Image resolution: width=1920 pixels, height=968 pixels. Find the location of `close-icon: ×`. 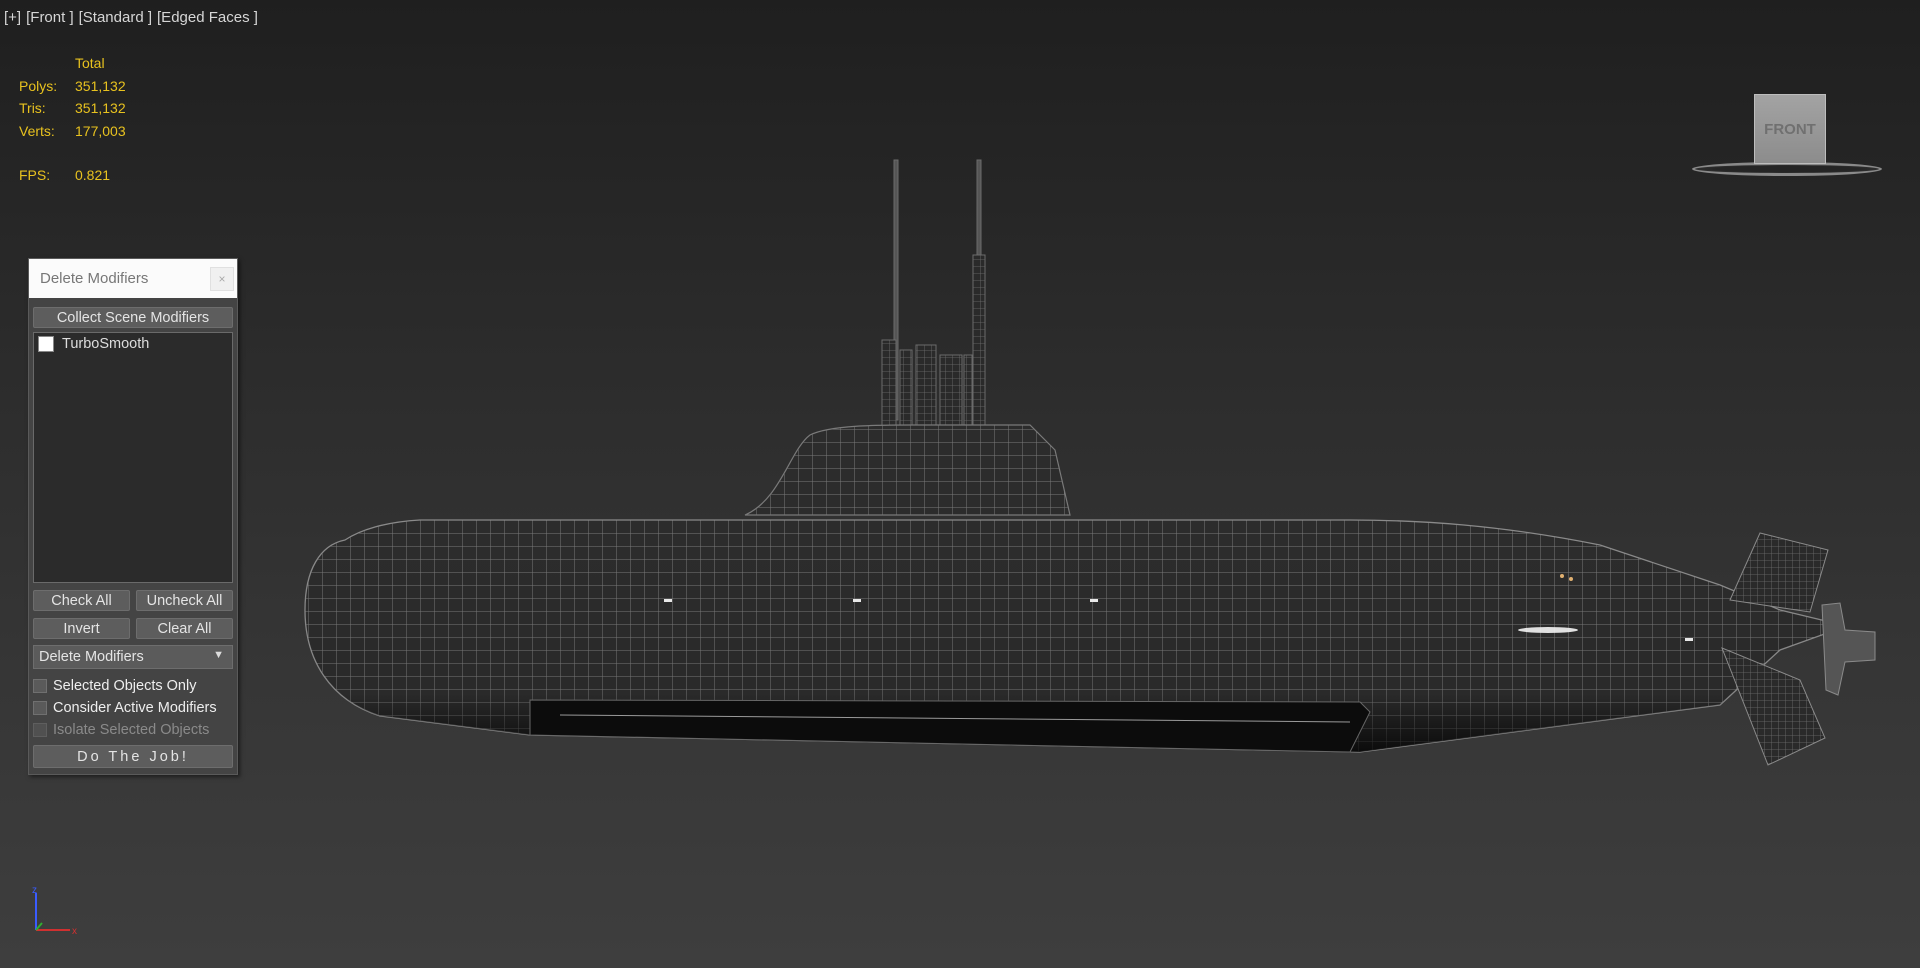

close-icon: × is located at coordinates (222, 279).